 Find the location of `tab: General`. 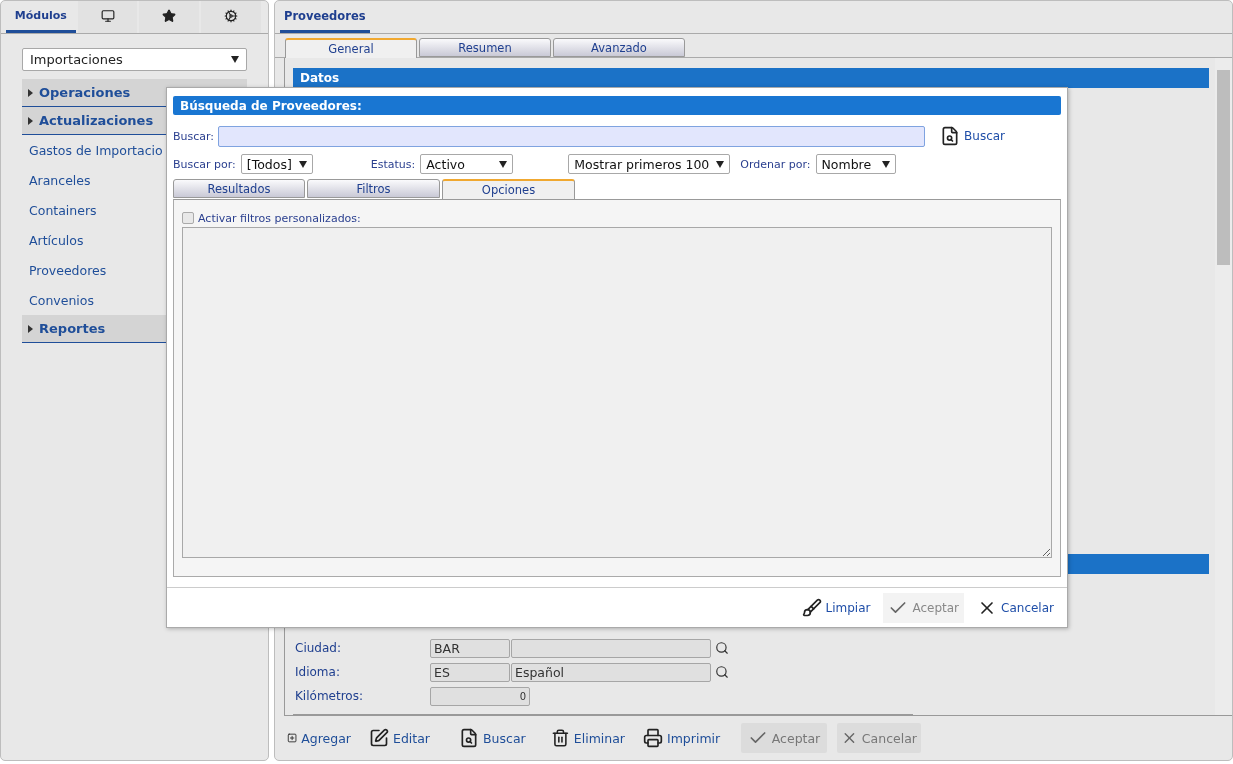

tab: General is located at coordinates (351, 48).